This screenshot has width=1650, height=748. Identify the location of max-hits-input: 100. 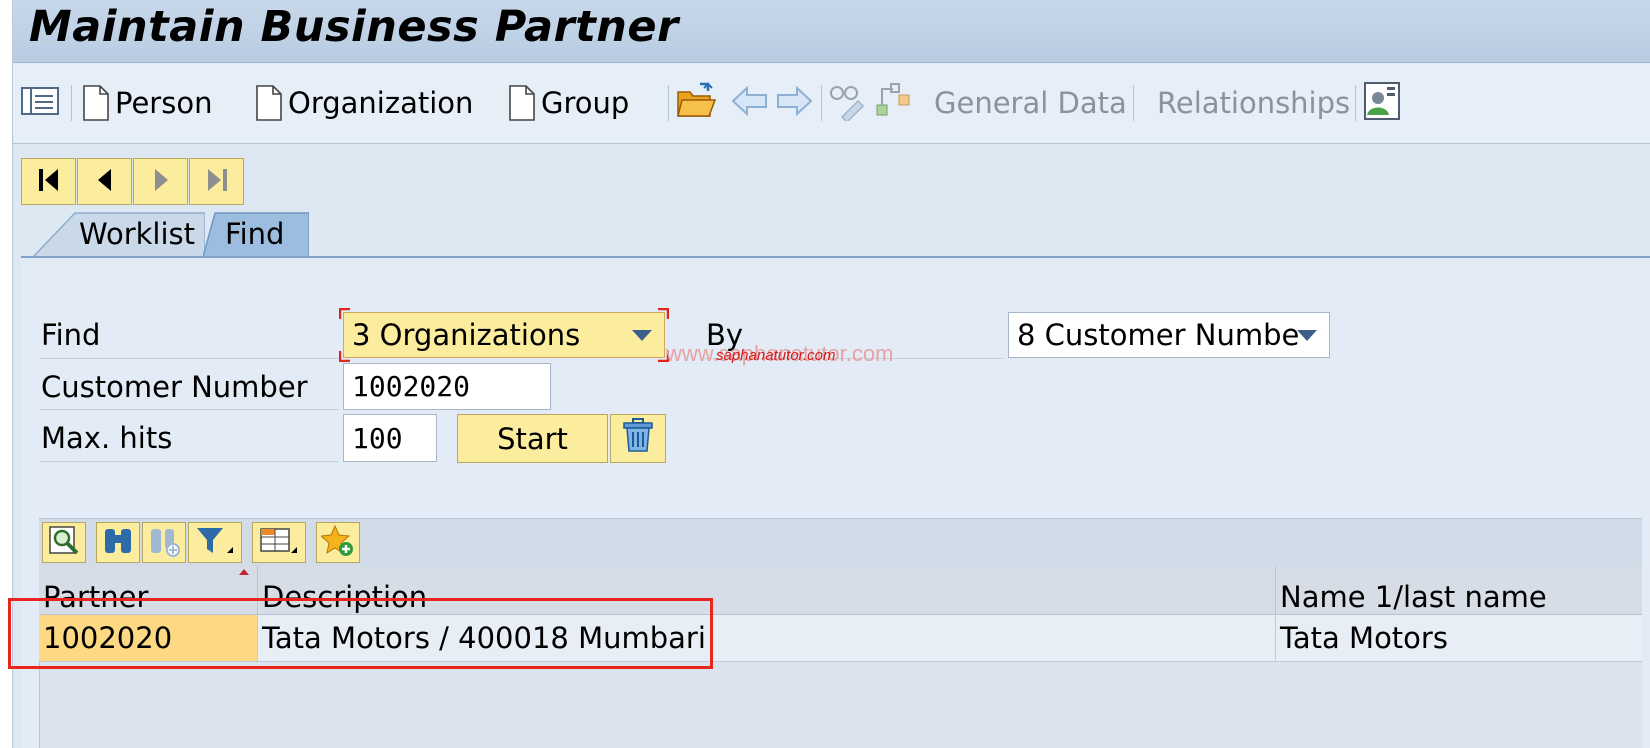
(390, 438).